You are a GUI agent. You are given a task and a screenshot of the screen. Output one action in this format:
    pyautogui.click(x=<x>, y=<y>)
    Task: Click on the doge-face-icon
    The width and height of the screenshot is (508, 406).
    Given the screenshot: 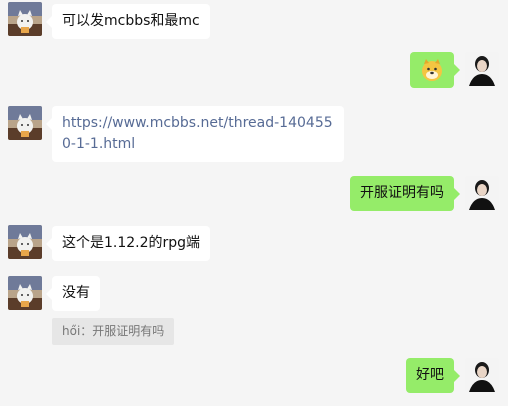 What is the action you would take?
    pyautogui.click(x=432, y=70)
    